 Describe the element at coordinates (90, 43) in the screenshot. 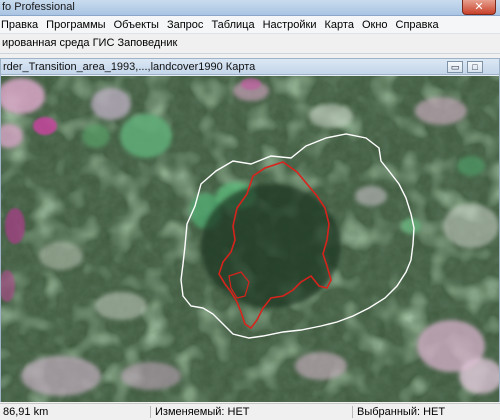

I see `workspace-label: ированная среда ГИС Заповедник` at that location.